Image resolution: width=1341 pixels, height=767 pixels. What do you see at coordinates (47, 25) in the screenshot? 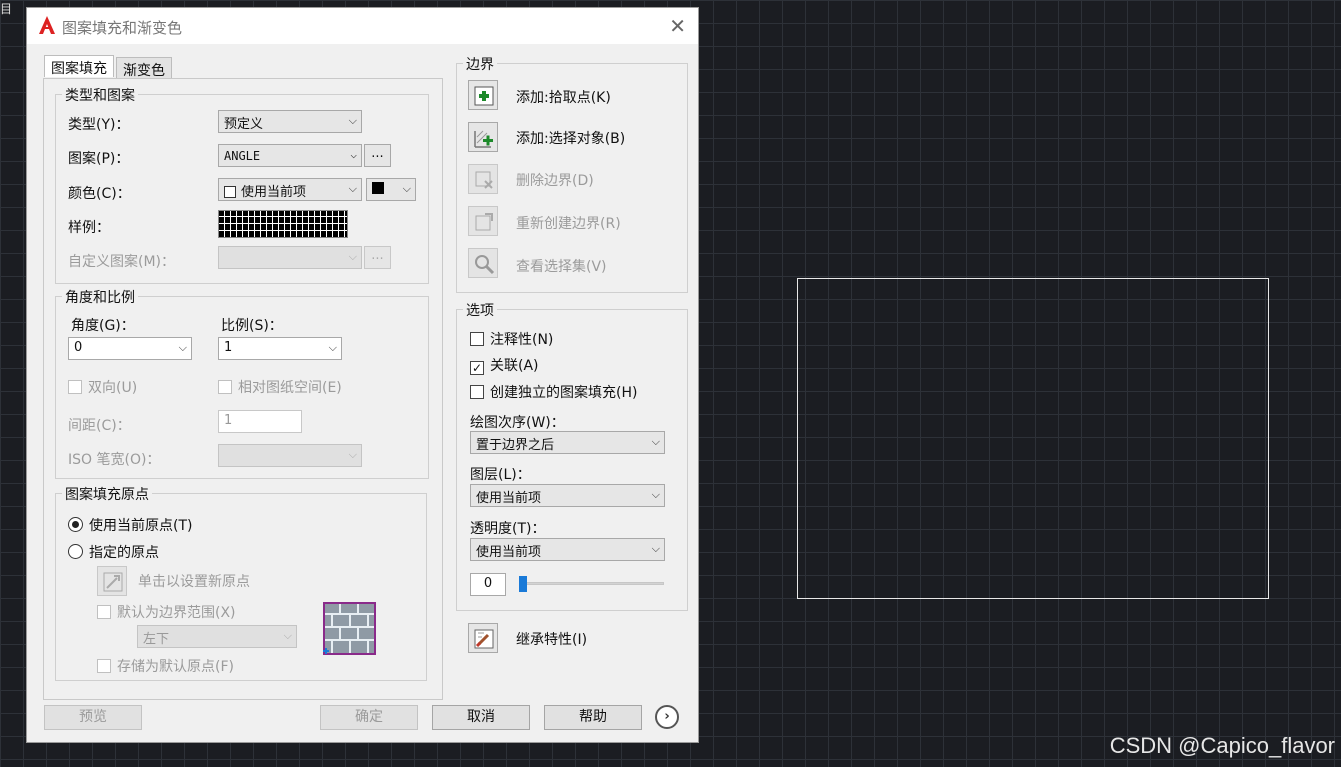
I see `autocad-logo-icon` at bounding box center [47, 25].